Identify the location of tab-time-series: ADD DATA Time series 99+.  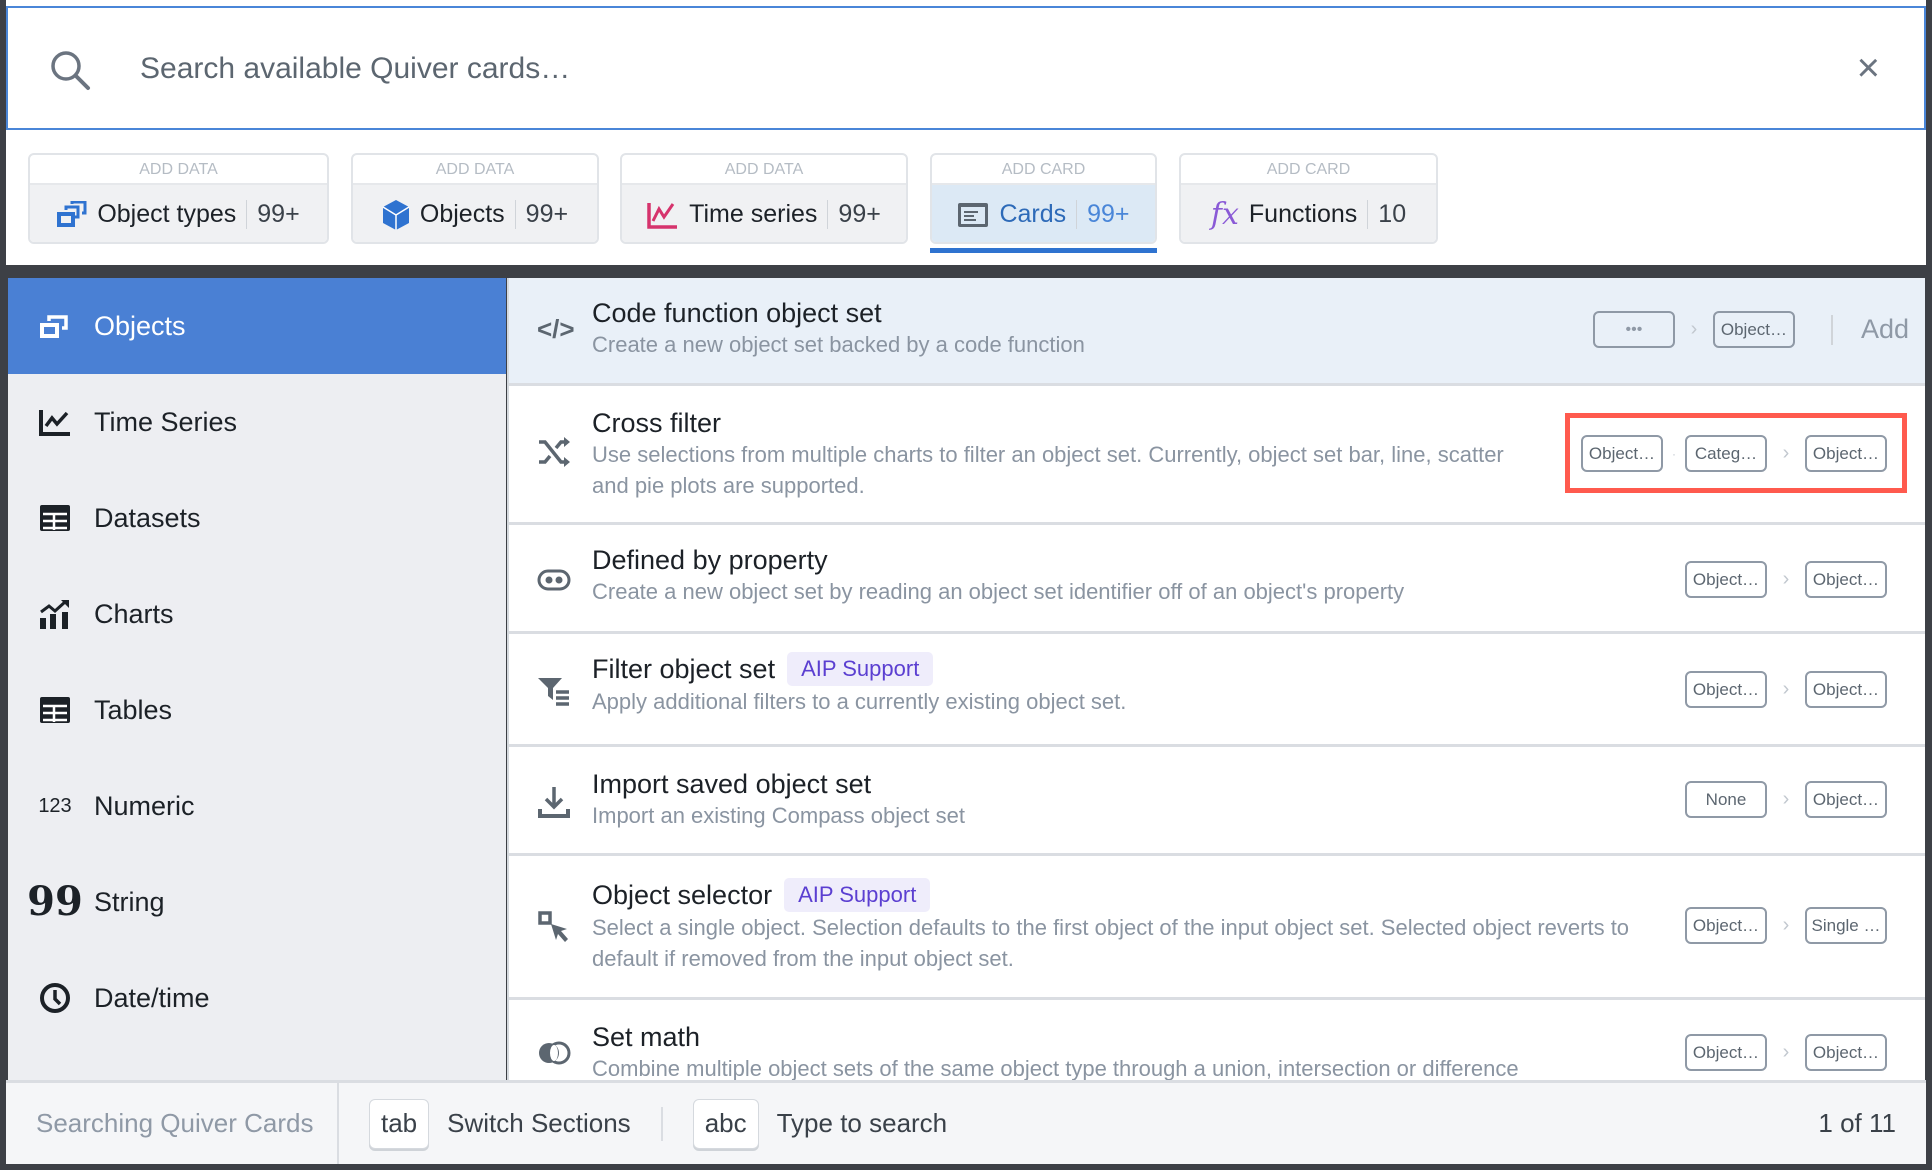
(764, 198).